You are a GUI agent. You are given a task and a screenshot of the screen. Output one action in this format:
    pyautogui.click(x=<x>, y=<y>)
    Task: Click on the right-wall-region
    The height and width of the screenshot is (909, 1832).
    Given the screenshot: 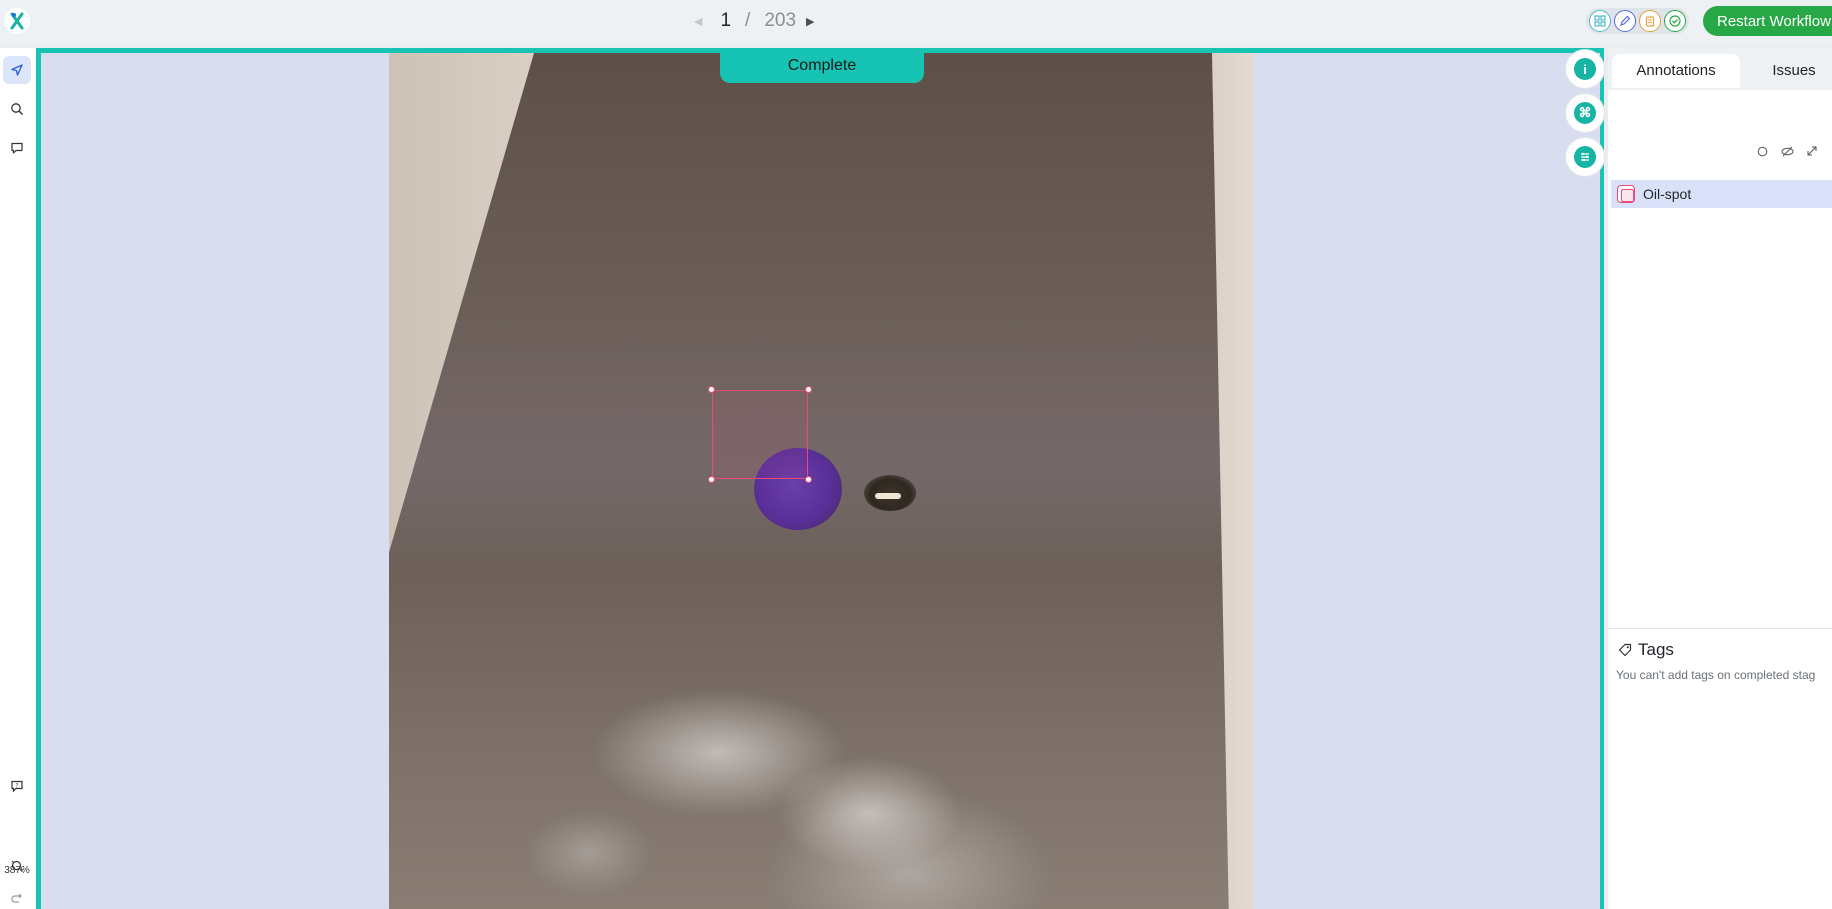 What is the action you would take?
    pyautogui.click(x=1233, y=481)
    